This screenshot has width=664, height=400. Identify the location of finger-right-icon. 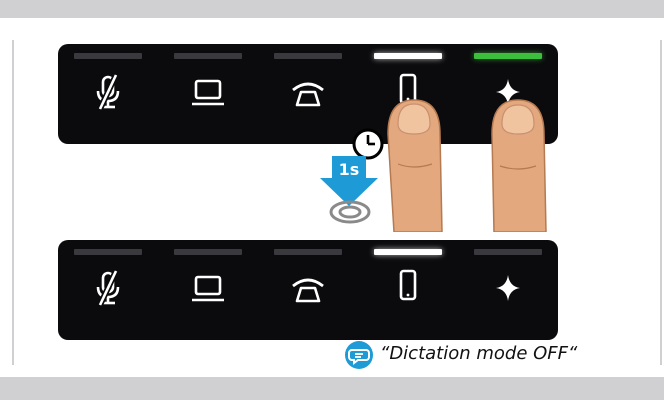
(519, 165).